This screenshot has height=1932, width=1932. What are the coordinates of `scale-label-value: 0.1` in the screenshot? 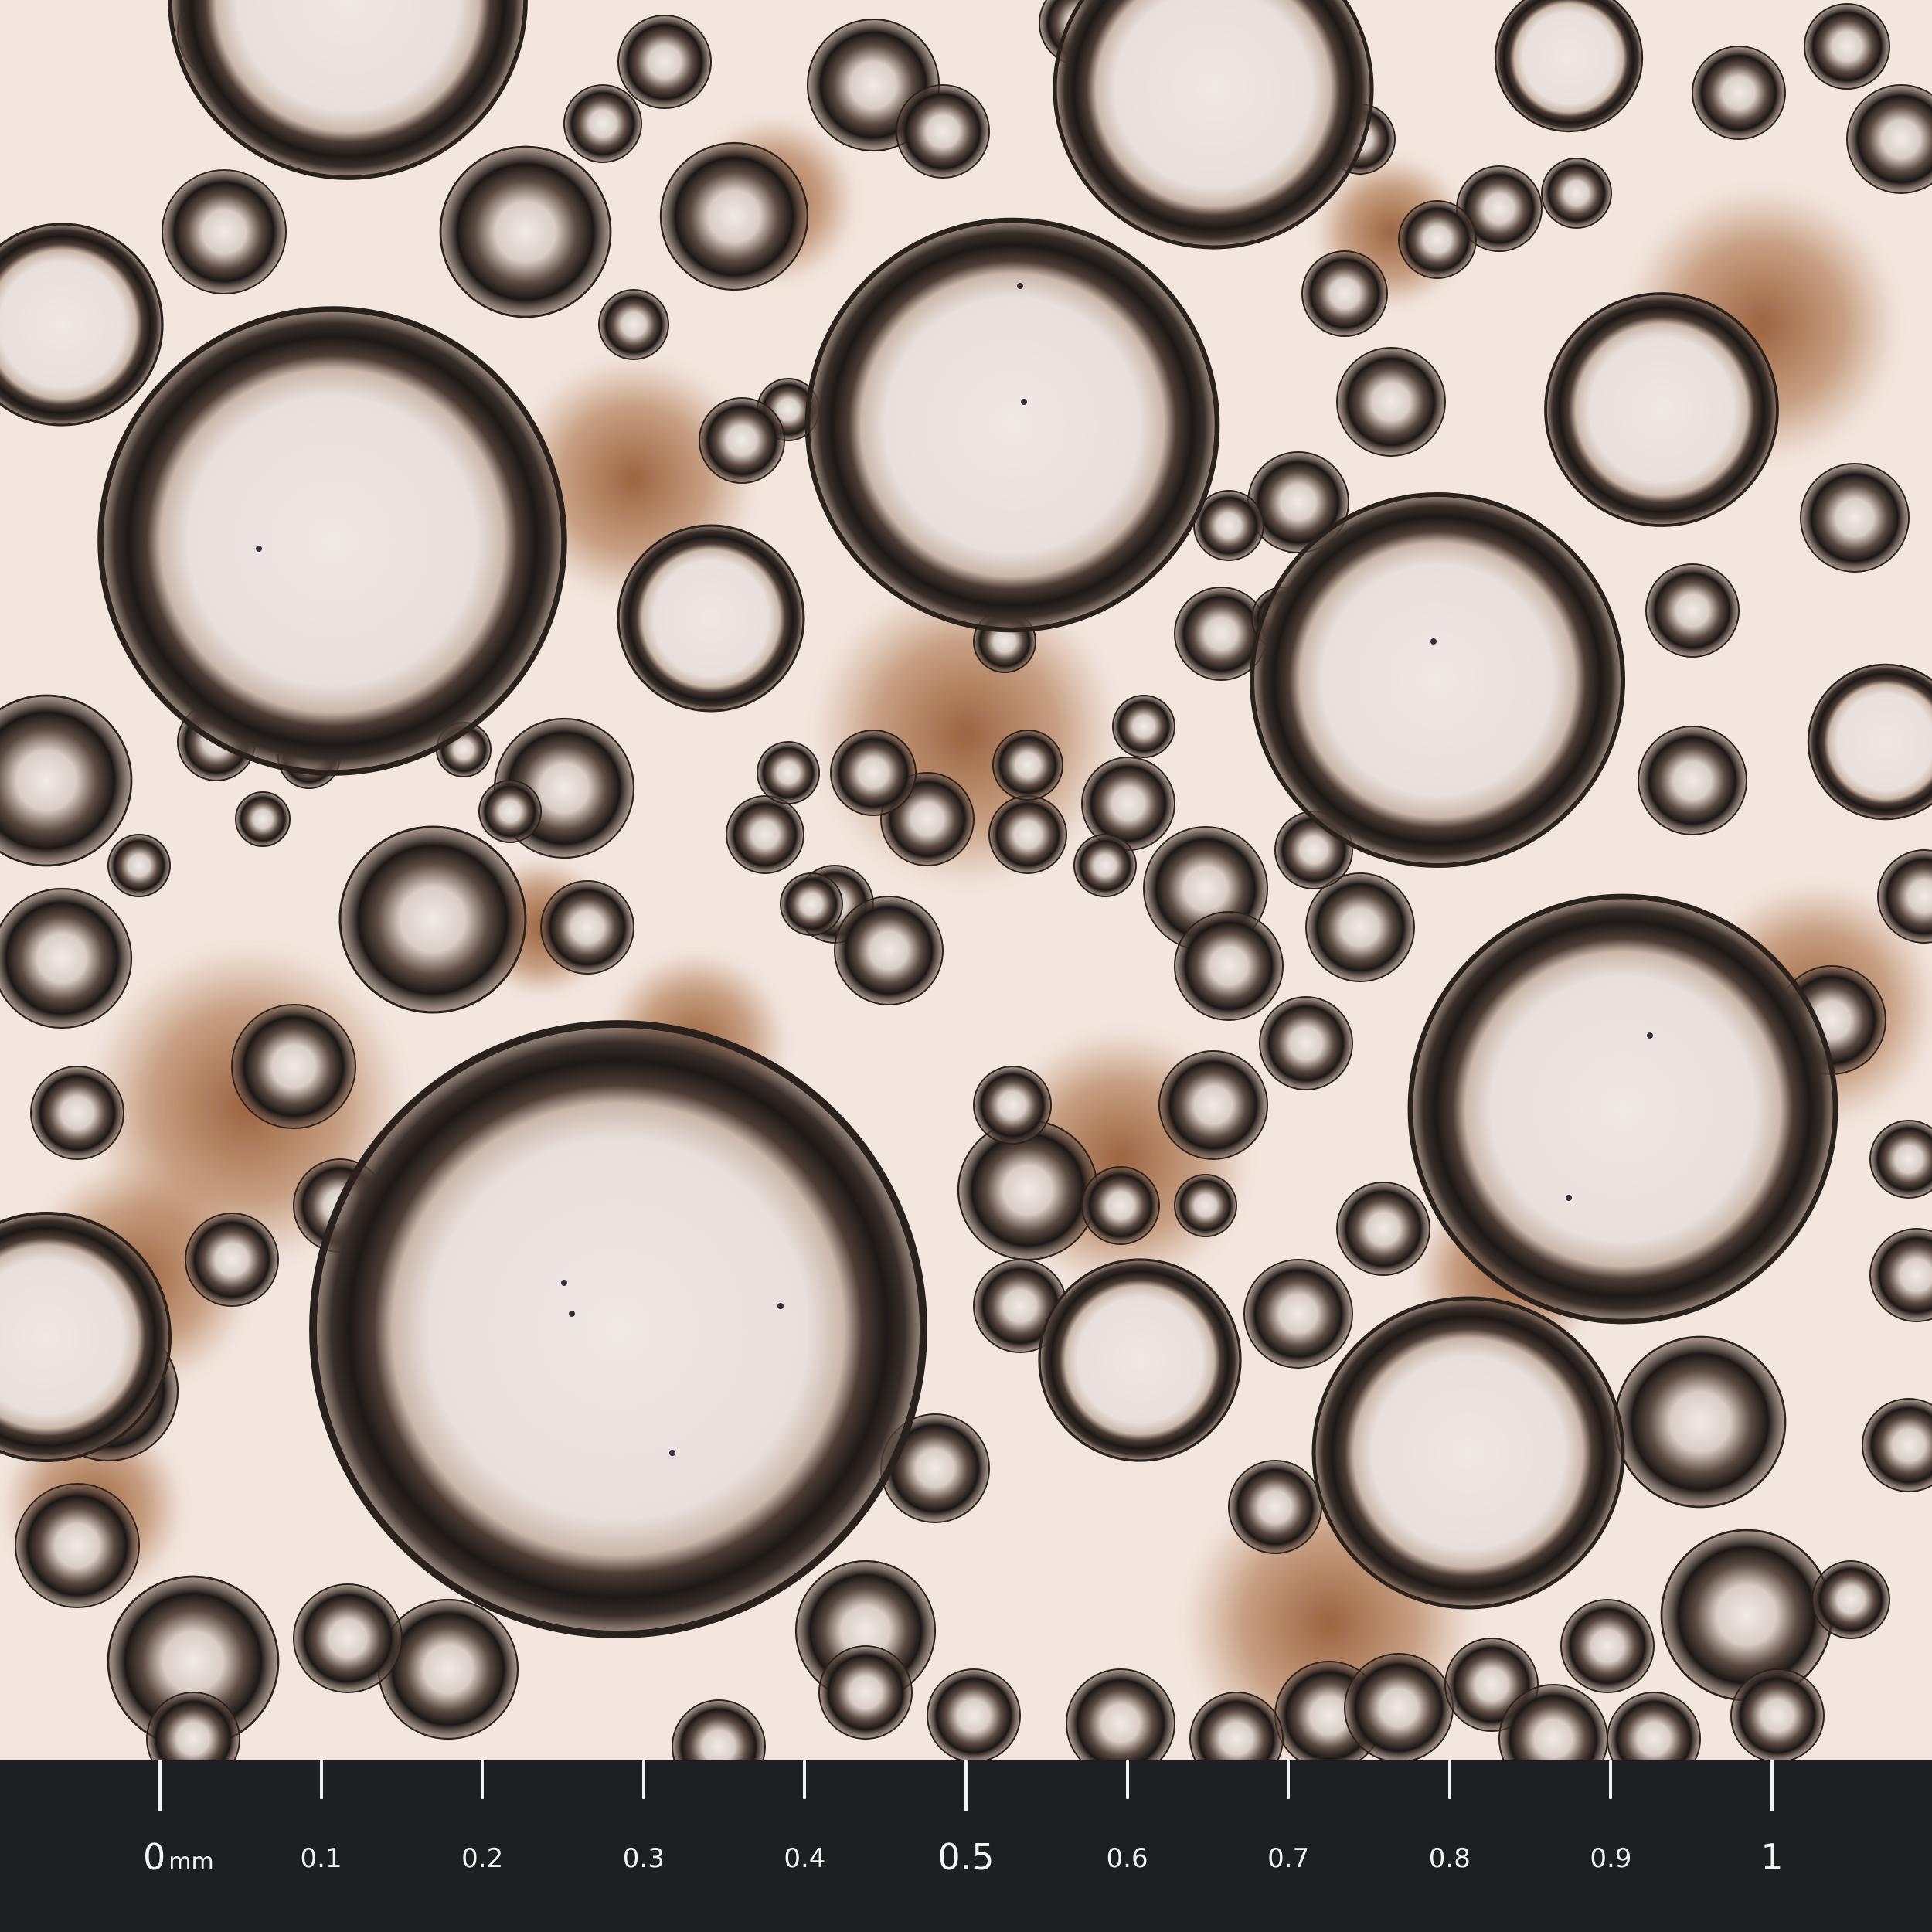 It's located at (321, 1858).